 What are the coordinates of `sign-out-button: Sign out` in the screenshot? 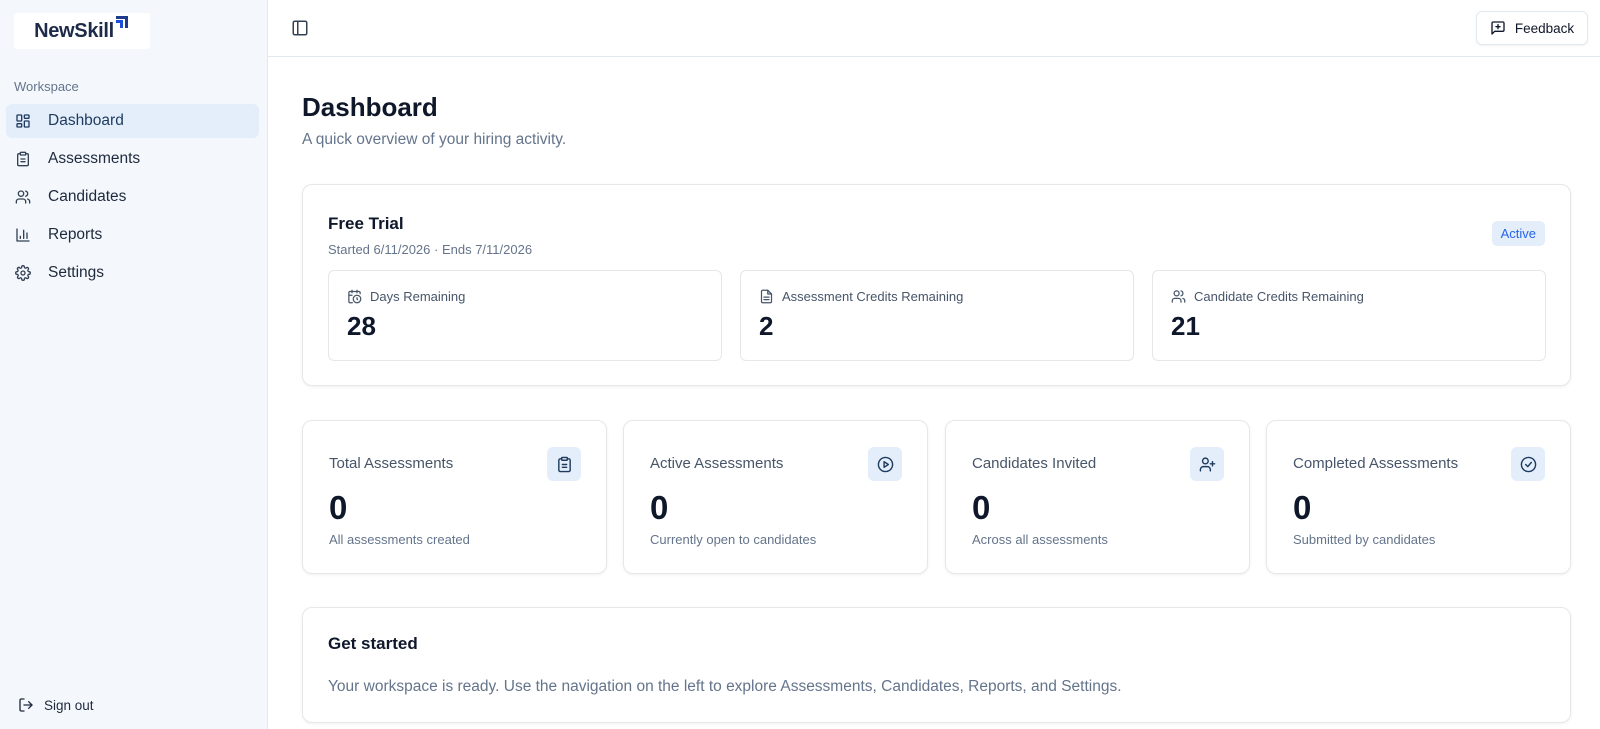 It's located at (56, 705).